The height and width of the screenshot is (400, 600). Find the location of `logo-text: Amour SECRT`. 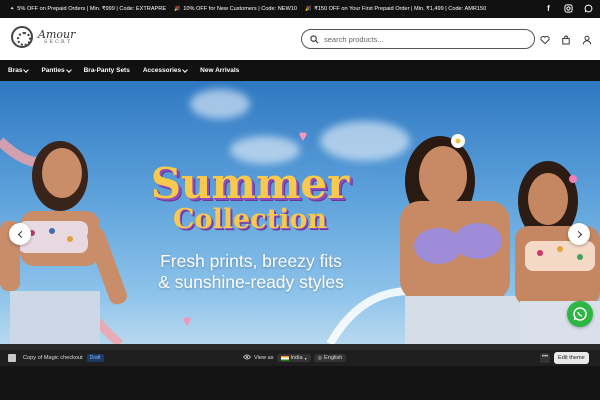

logo-text: Amour SECRT is located at coordinates (56, 37).